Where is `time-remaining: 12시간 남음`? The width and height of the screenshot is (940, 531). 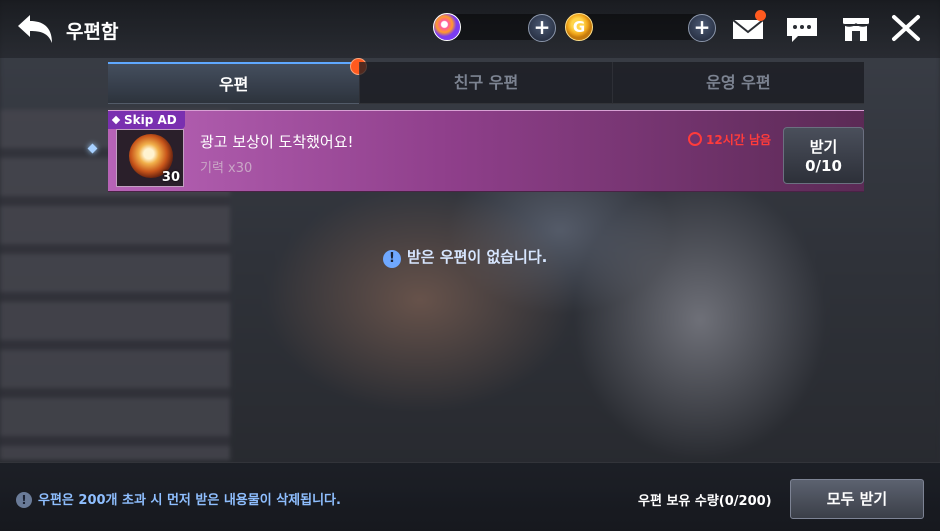
time-remaining: 12시간 남음 is located at coordinates (729, 139).